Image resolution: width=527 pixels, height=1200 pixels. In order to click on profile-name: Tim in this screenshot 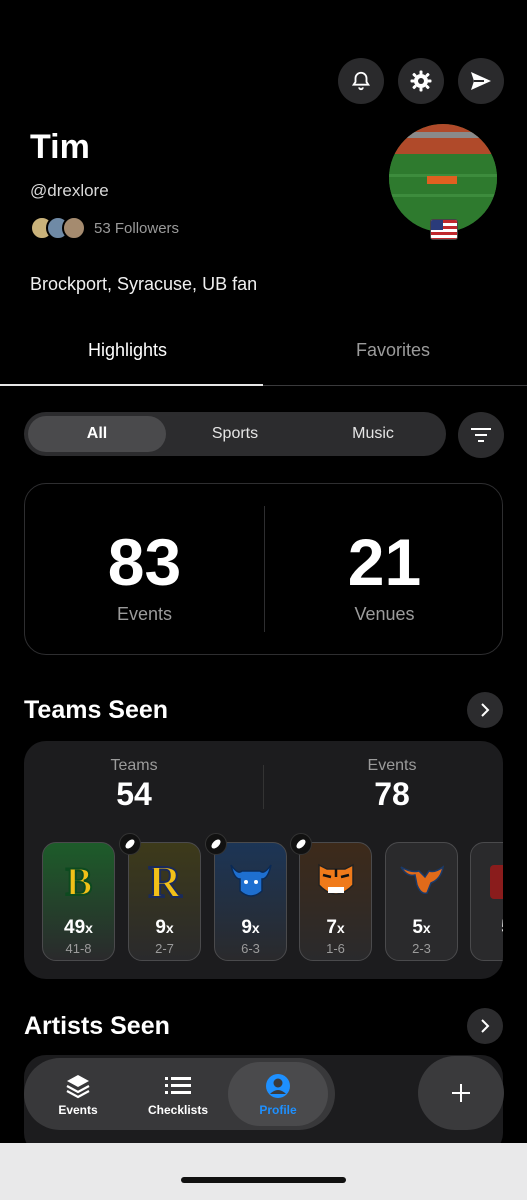, I will do `click(60, 147)`.